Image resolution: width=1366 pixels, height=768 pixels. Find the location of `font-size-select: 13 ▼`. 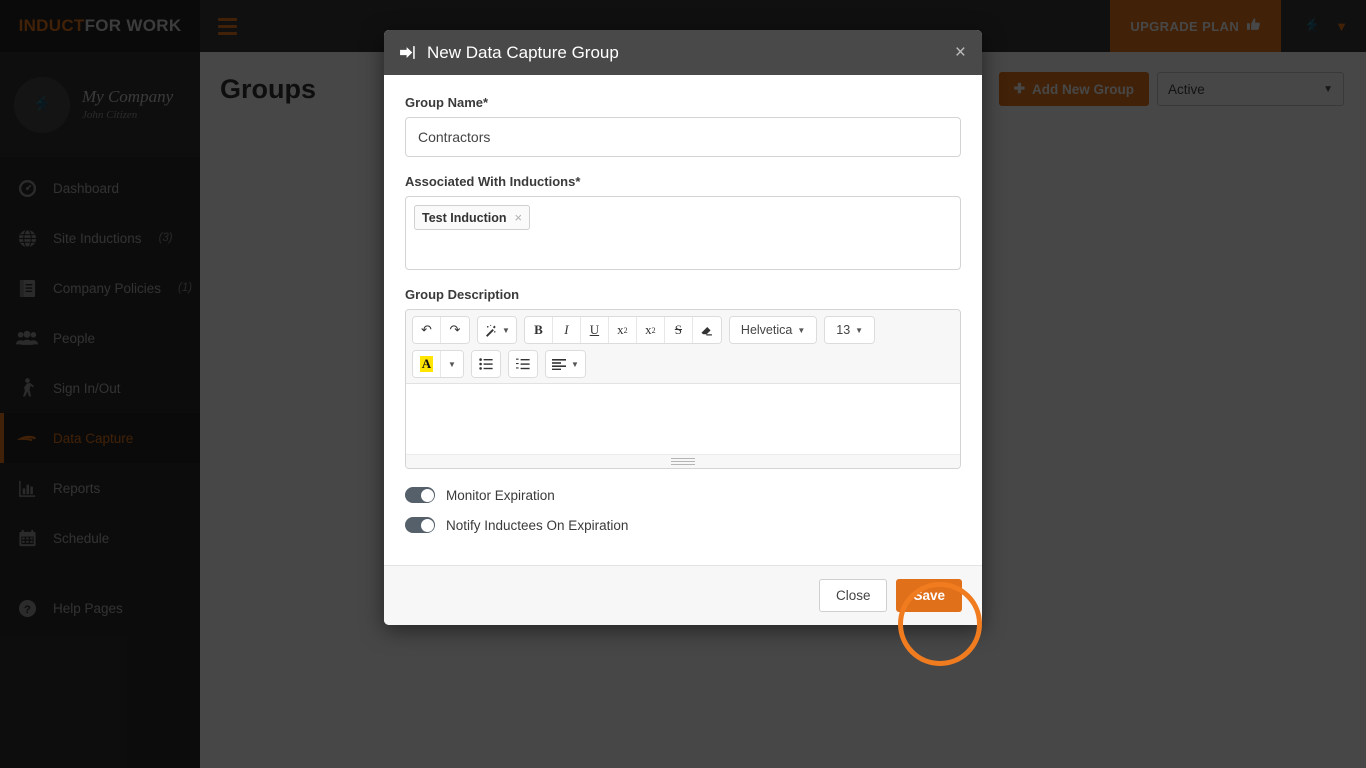

font-size-select: 13 ▼ is located at coordinates (850, 330).